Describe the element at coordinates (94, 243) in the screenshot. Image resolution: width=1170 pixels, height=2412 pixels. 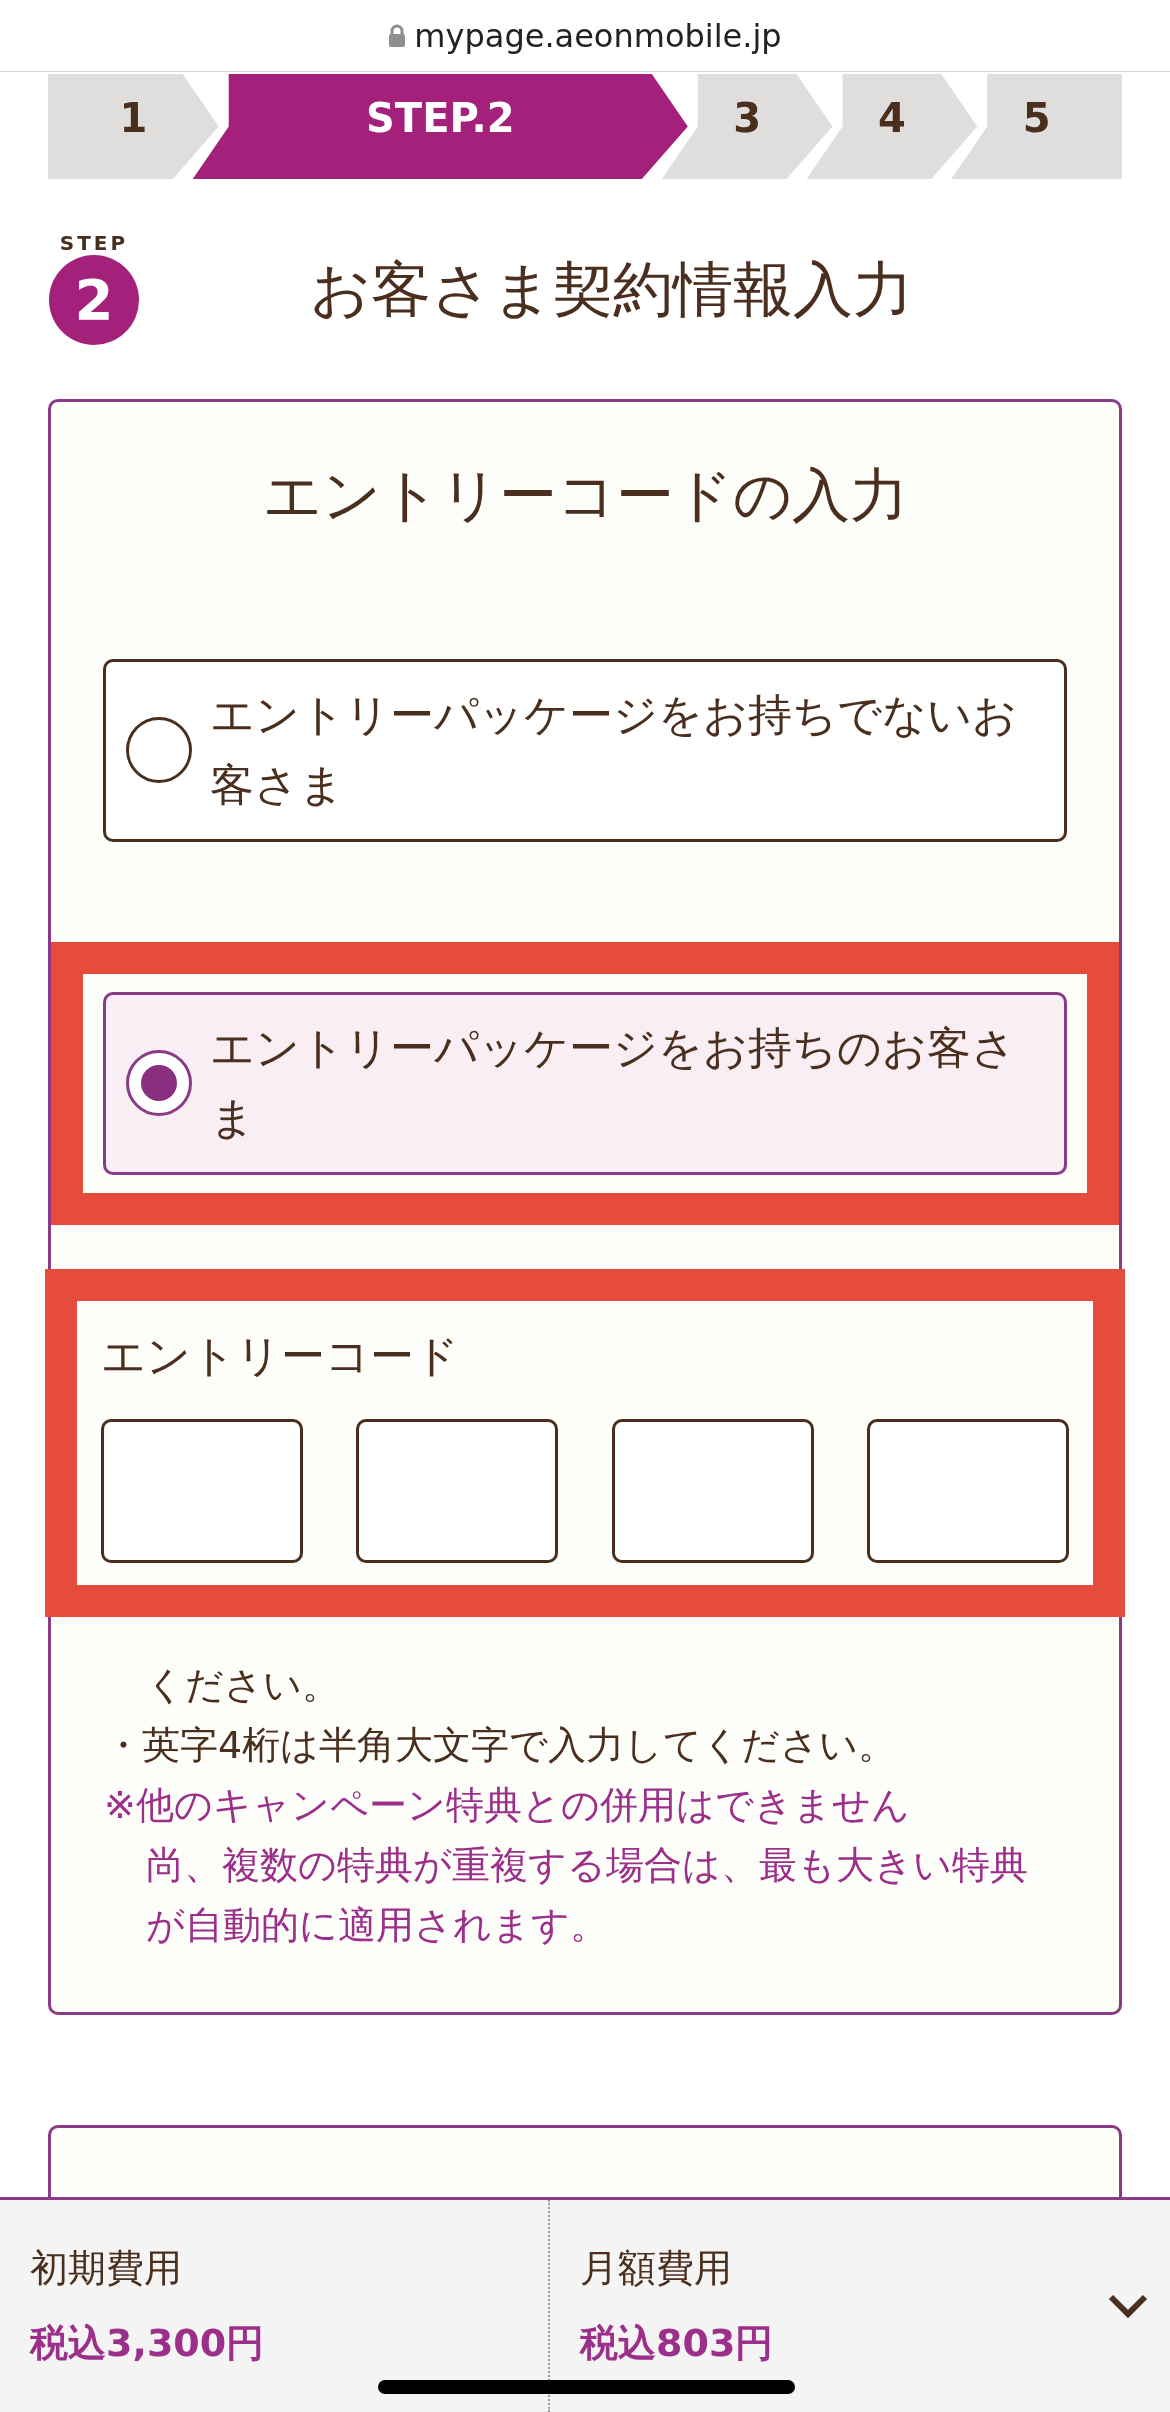
I see `step-caption: STEP` at that location.